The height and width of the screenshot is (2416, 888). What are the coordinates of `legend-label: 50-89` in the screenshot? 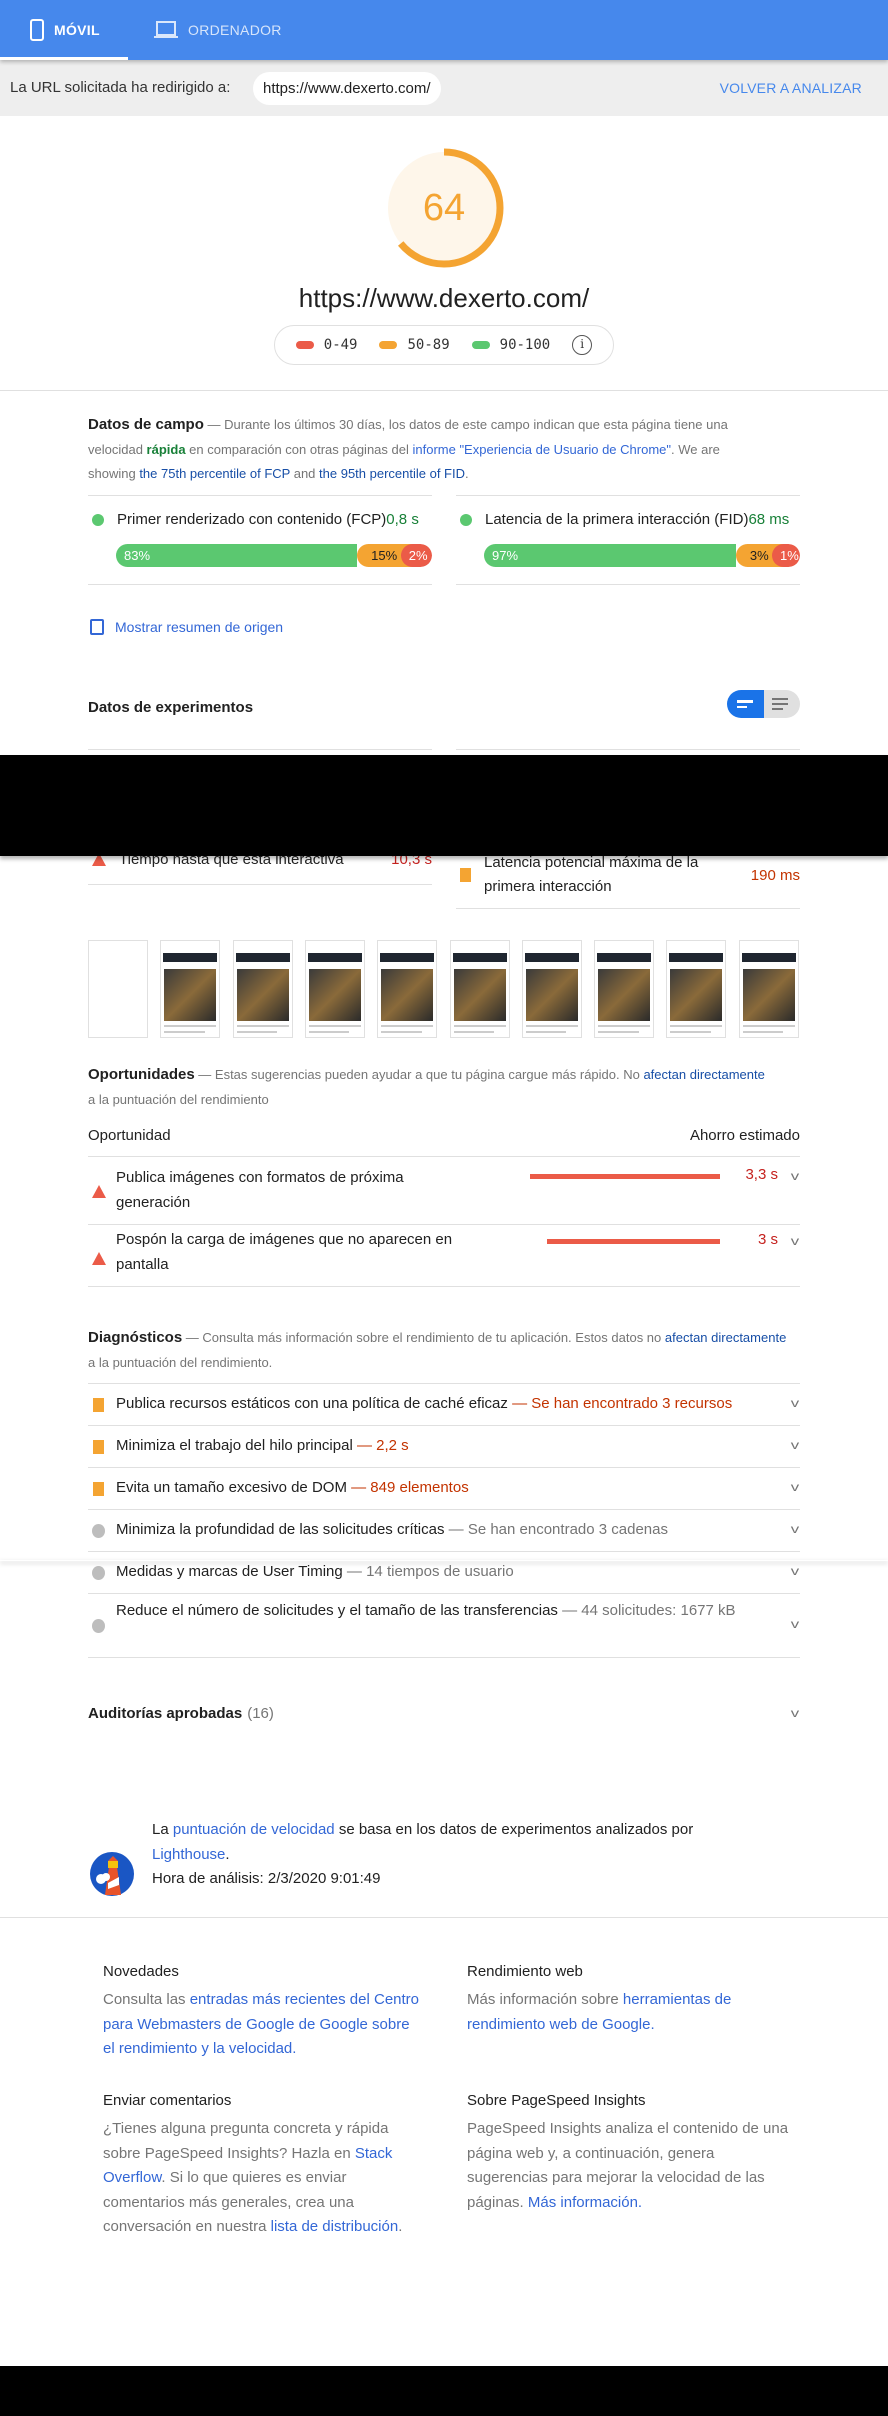 It's located at (428, 345).